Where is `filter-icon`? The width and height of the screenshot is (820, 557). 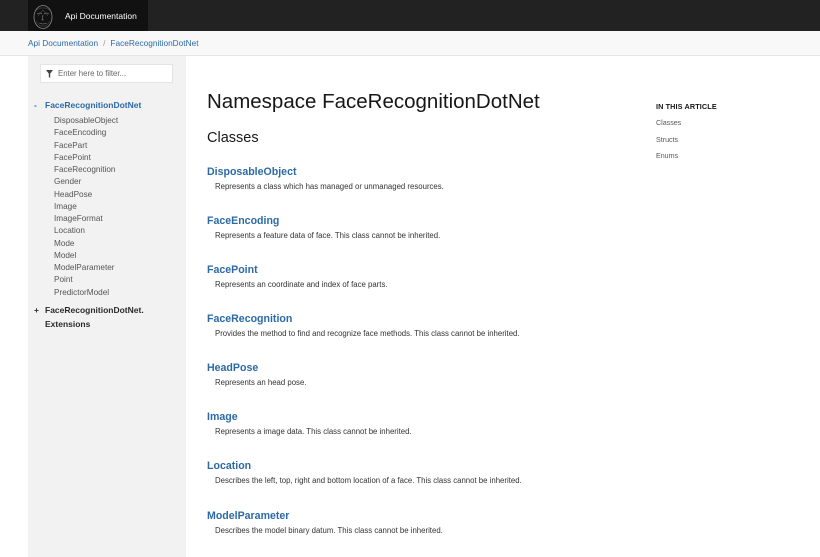 filter-icon is located at coordinates (49, 73).